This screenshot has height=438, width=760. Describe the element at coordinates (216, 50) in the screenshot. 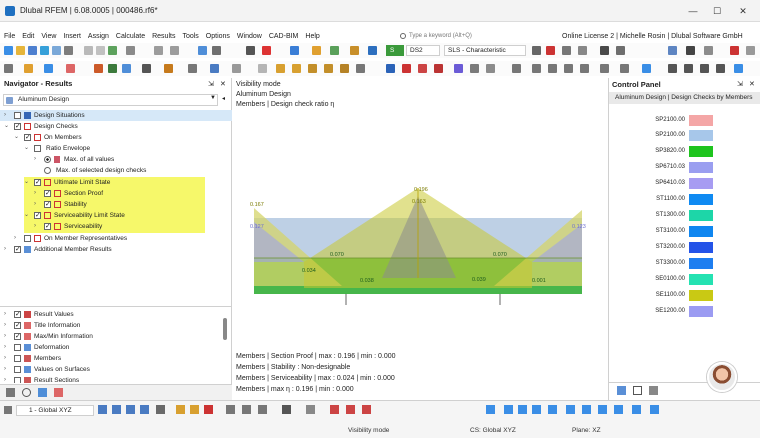

I see `zoom-icon` at that location.